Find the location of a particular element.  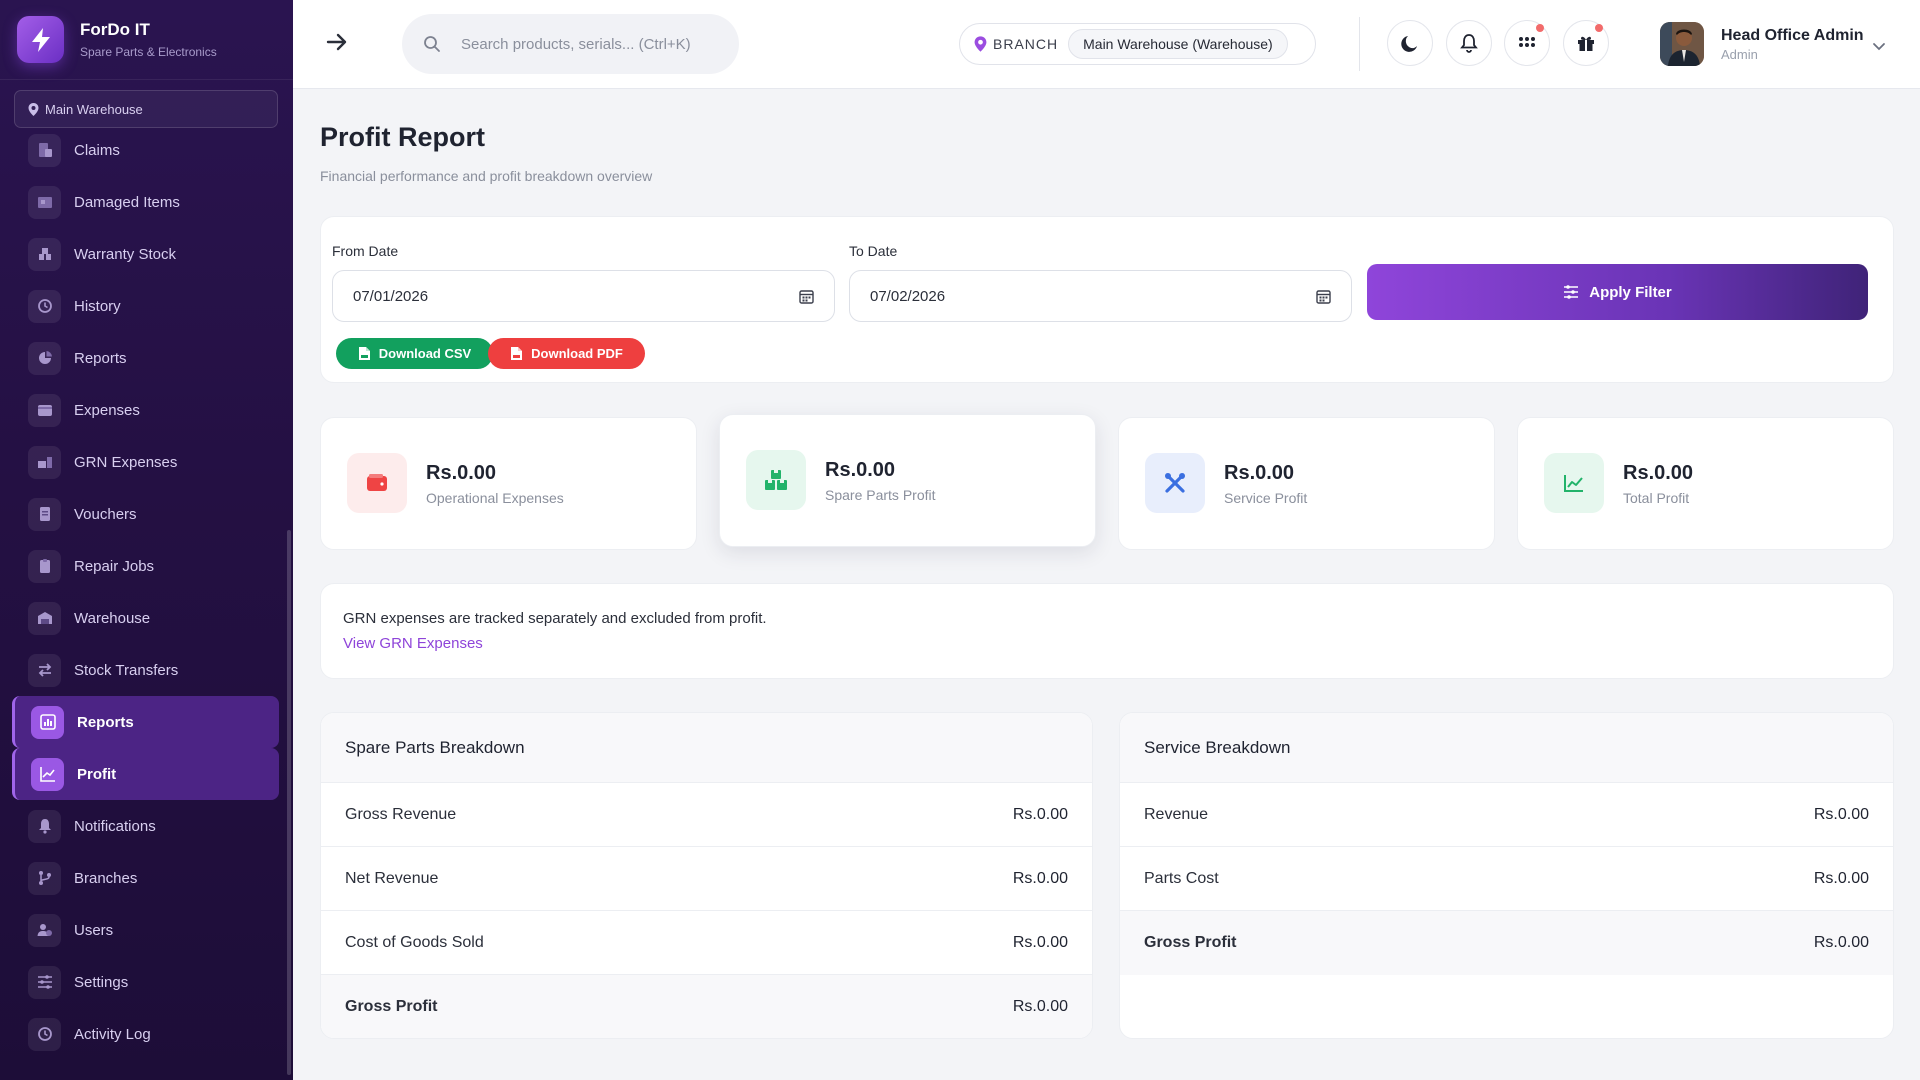

download-csv-button: Download CSV is located at coordinates (414, 353).